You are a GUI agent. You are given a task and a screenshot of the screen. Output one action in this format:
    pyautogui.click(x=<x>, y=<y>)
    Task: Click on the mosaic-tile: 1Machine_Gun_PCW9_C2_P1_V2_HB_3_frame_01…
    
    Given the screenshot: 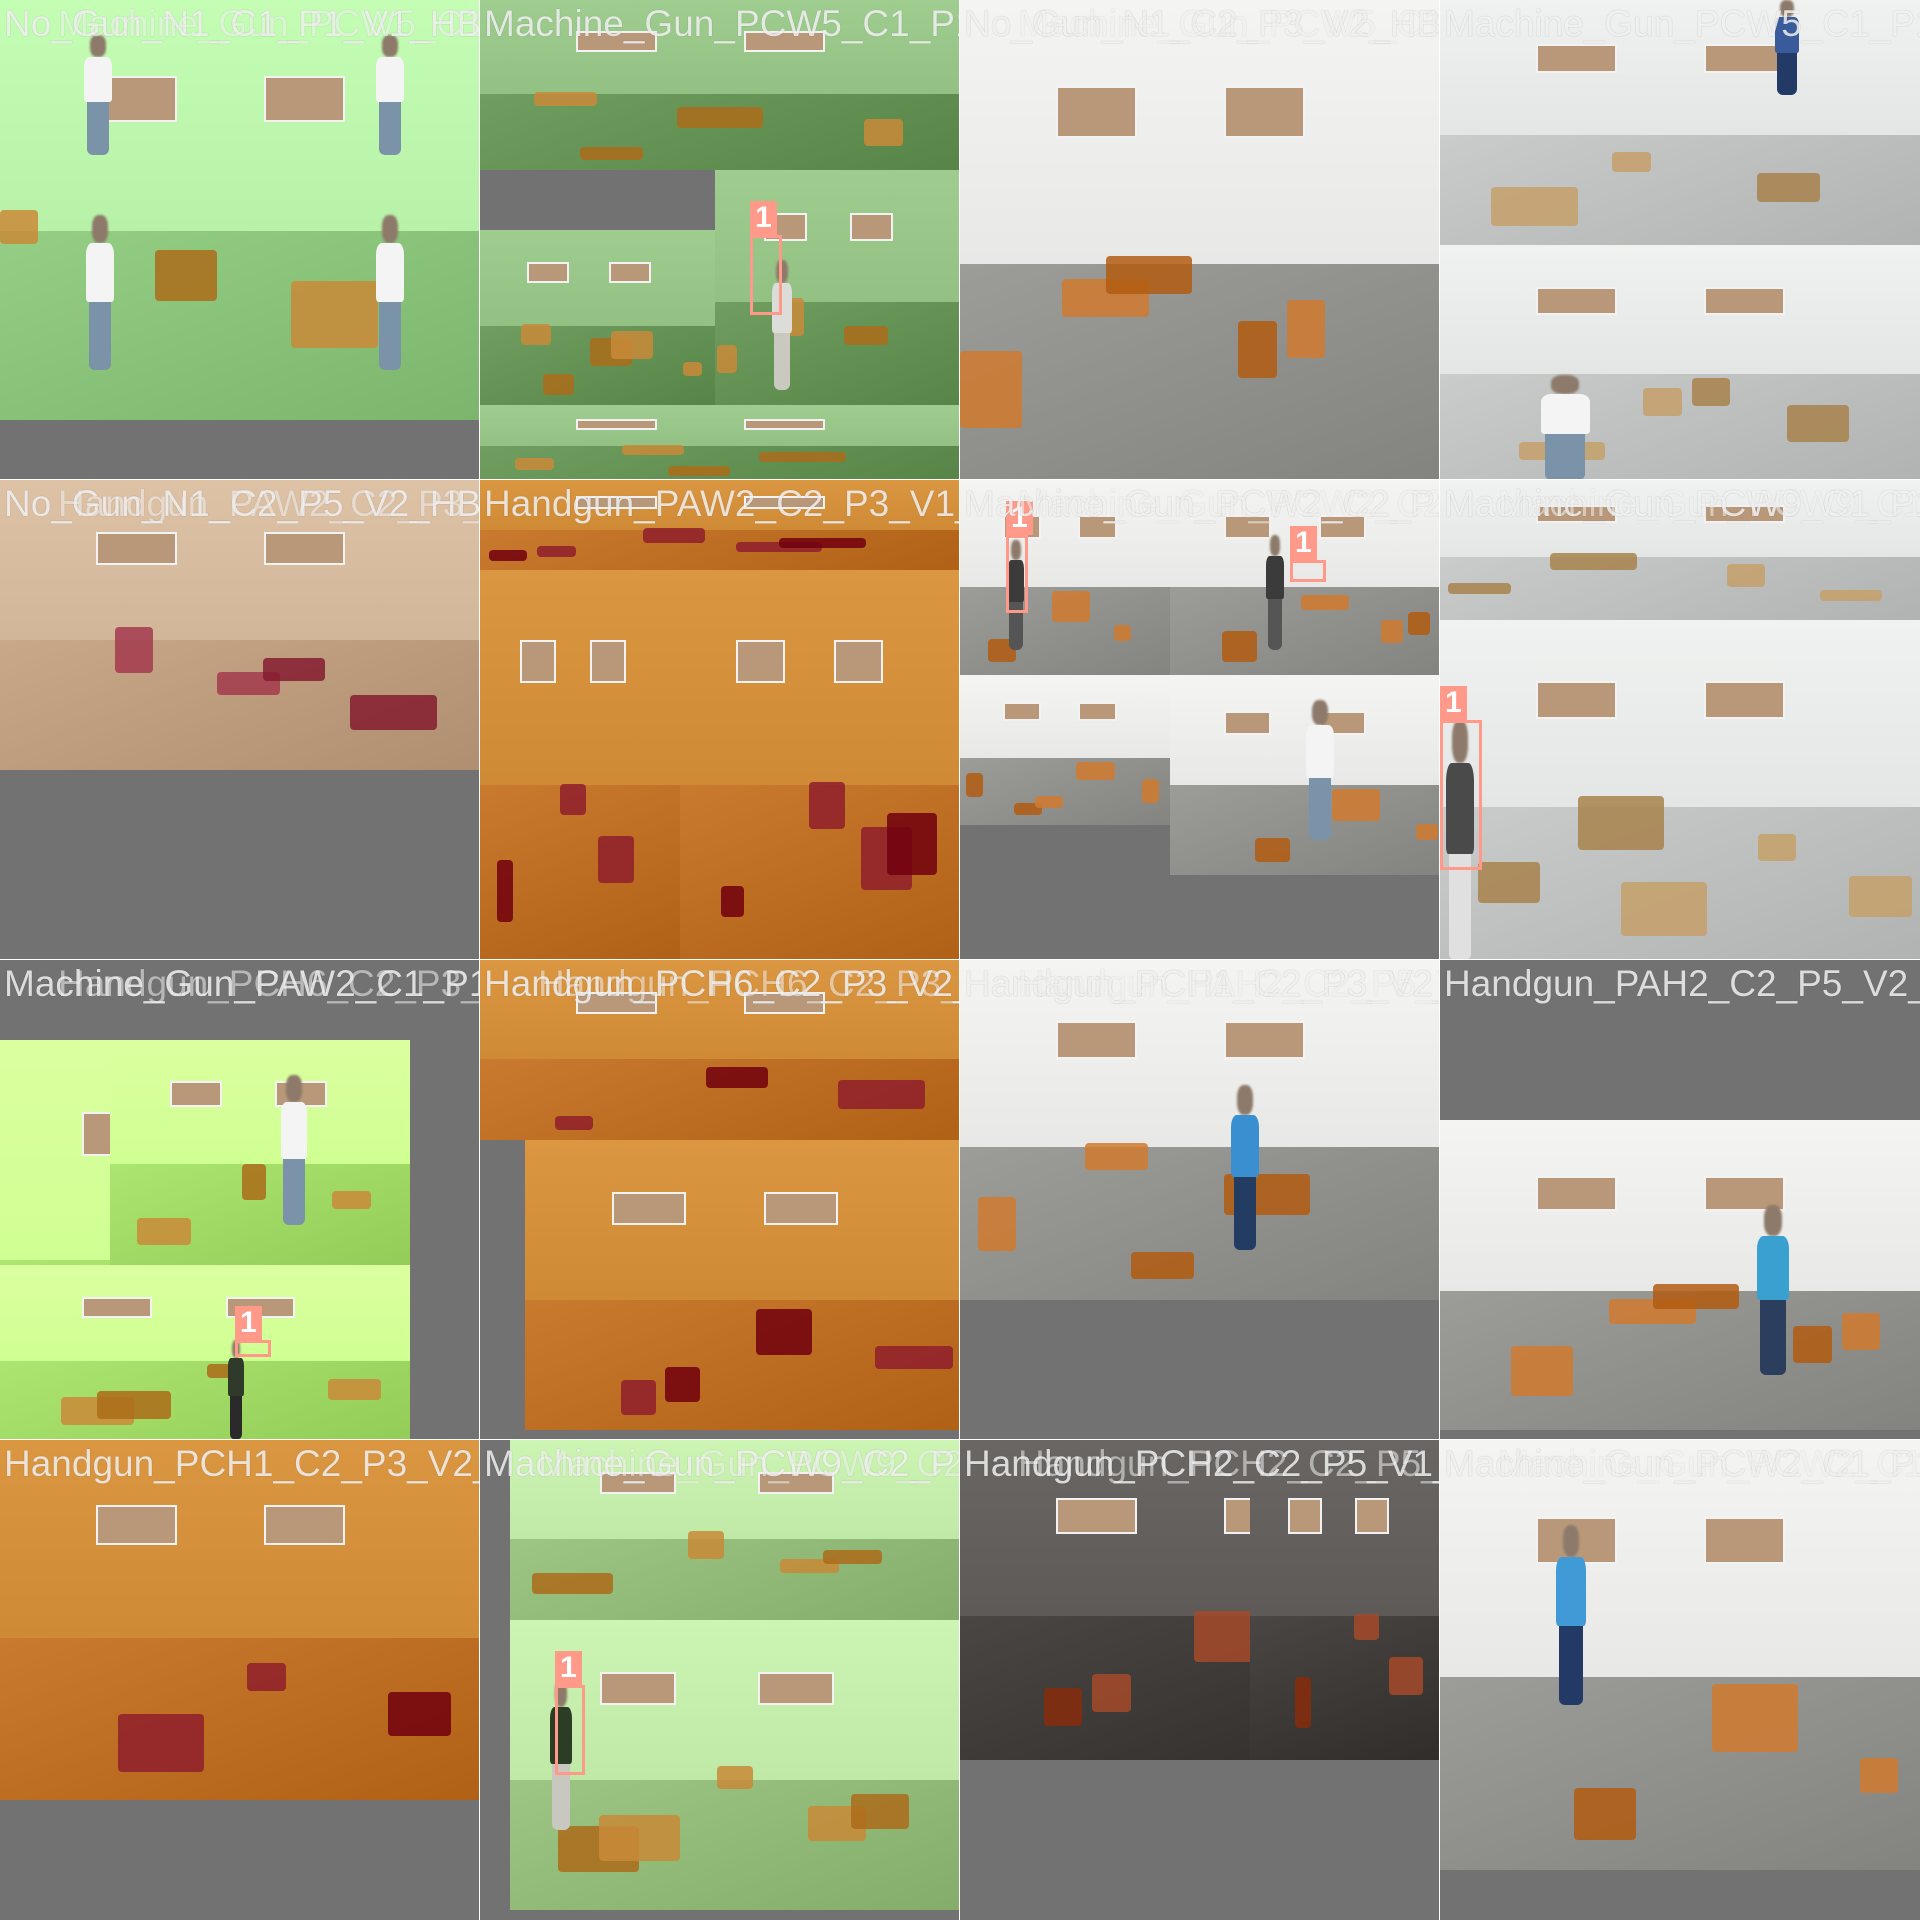 What is the action you would take?
    pyautogui.click(x=720, y=1679)
    